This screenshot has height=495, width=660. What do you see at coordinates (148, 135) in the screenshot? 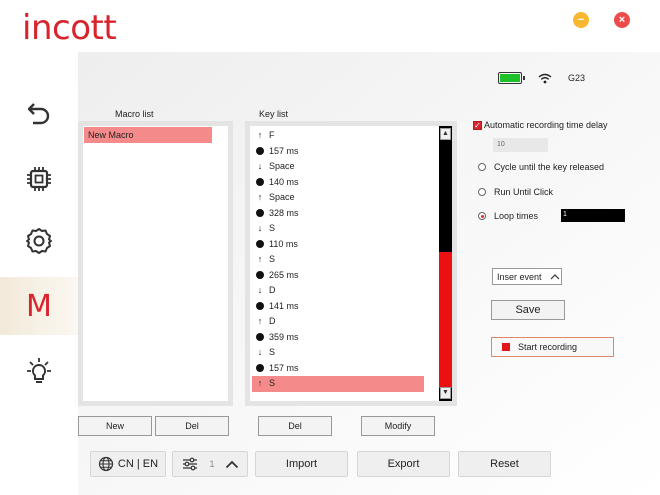
I see `macro-list-item: New Macro` at bounding box center [148, 135].